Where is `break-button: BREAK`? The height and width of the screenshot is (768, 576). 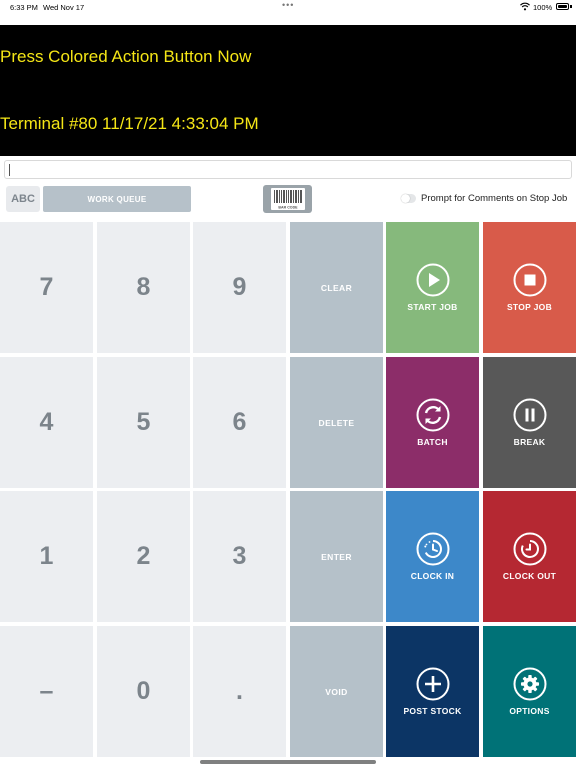
break-button: BREAK is located at coordinates (529, 422).